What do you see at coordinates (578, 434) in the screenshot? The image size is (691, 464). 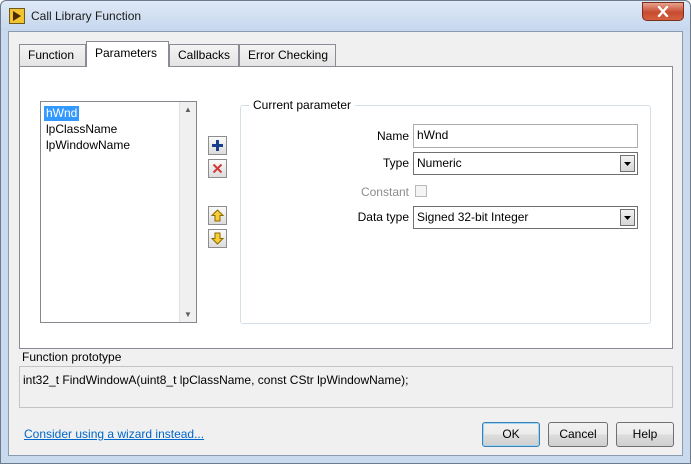 I see `cancel-button: Cancel` at bounding box center [578, 434].